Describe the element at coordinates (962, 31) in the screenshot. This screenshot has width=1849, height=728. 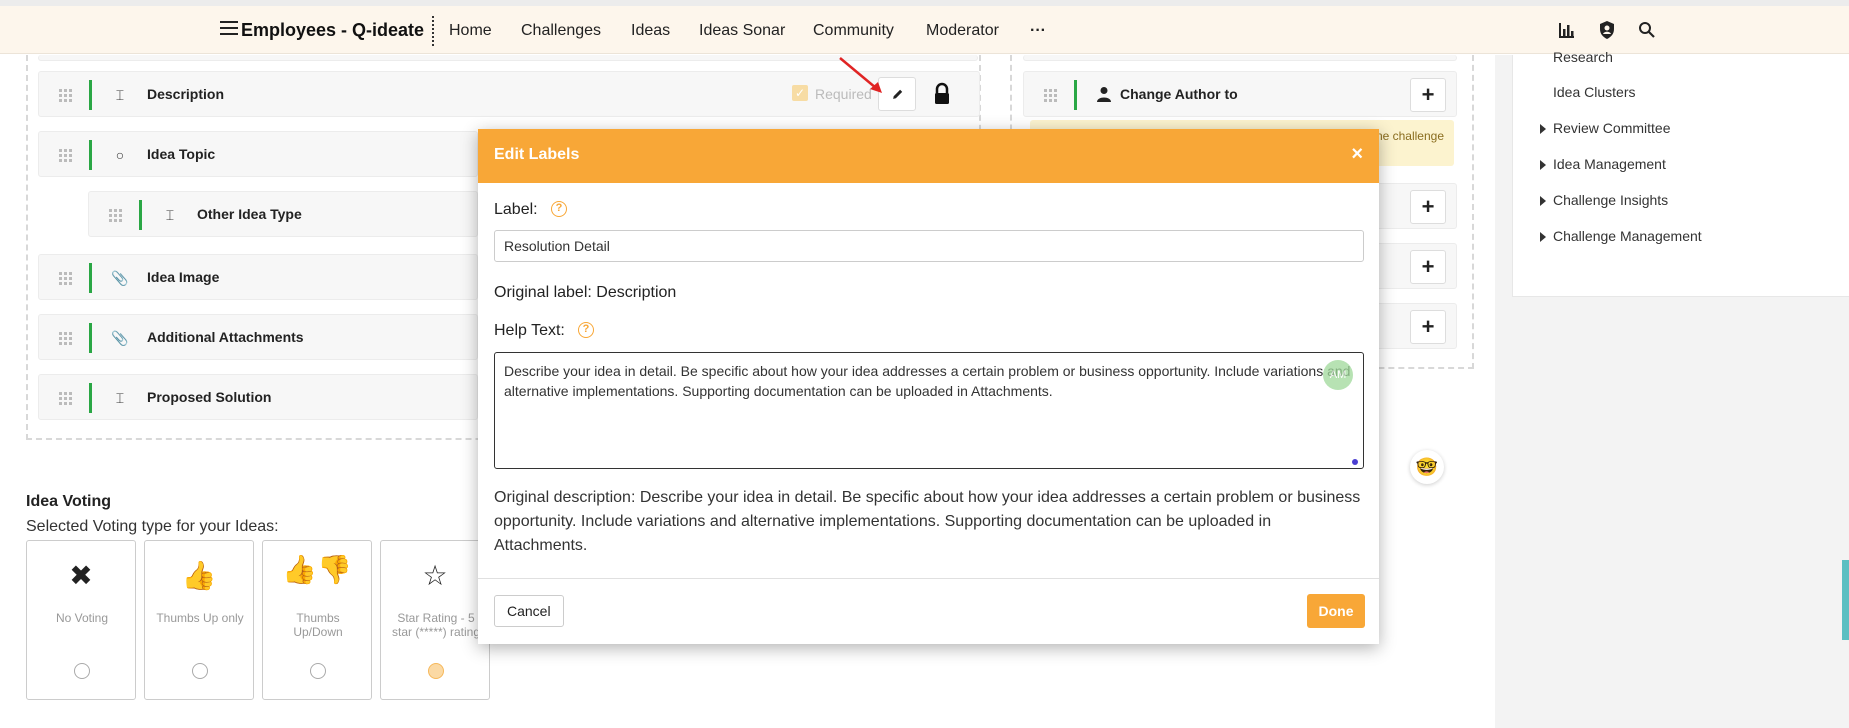
I see `nav-moderator: Moderator` at that location.